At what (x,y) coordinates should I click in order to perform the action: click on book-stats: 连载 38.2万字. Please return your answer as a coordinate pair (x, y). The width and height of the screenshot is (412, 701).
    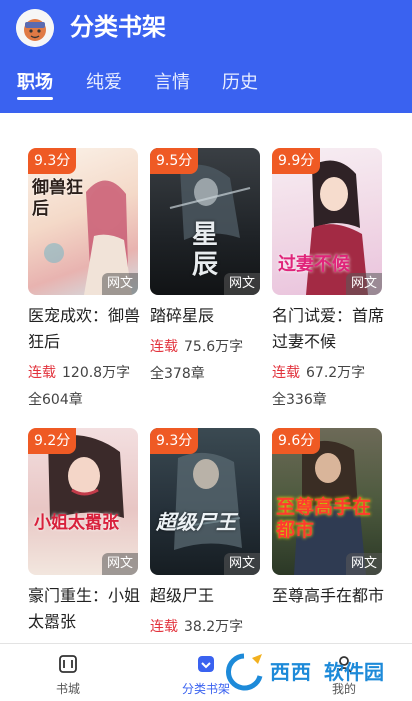
    Looking at the image, I should click on (196, 627).